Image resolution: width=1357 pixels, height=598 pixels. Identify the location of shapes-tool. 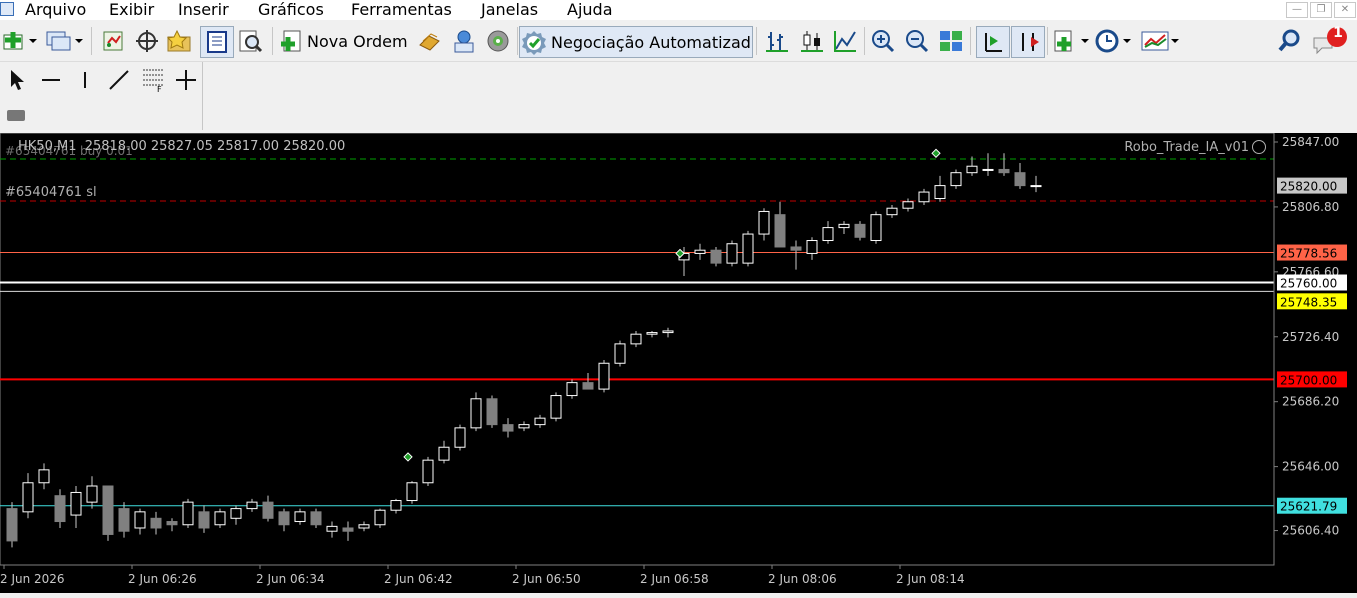
(16, 115).